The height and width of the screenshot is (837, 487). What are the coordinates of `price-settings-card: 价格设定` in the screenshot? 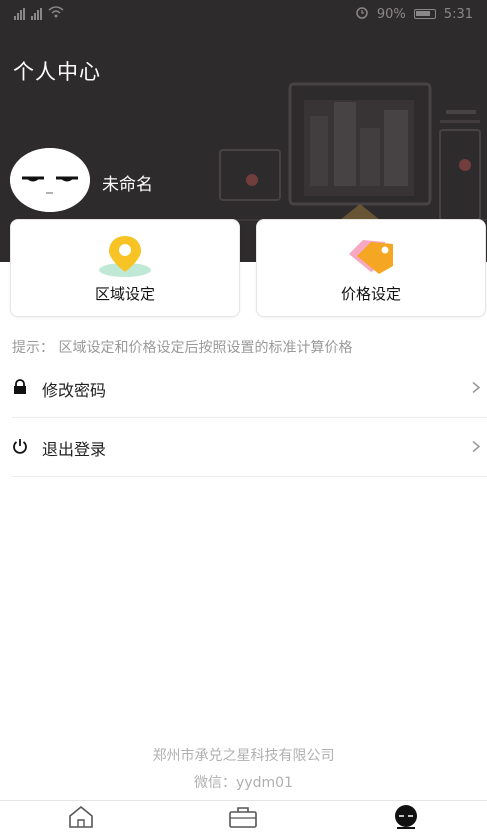 It's located at (371, 268).